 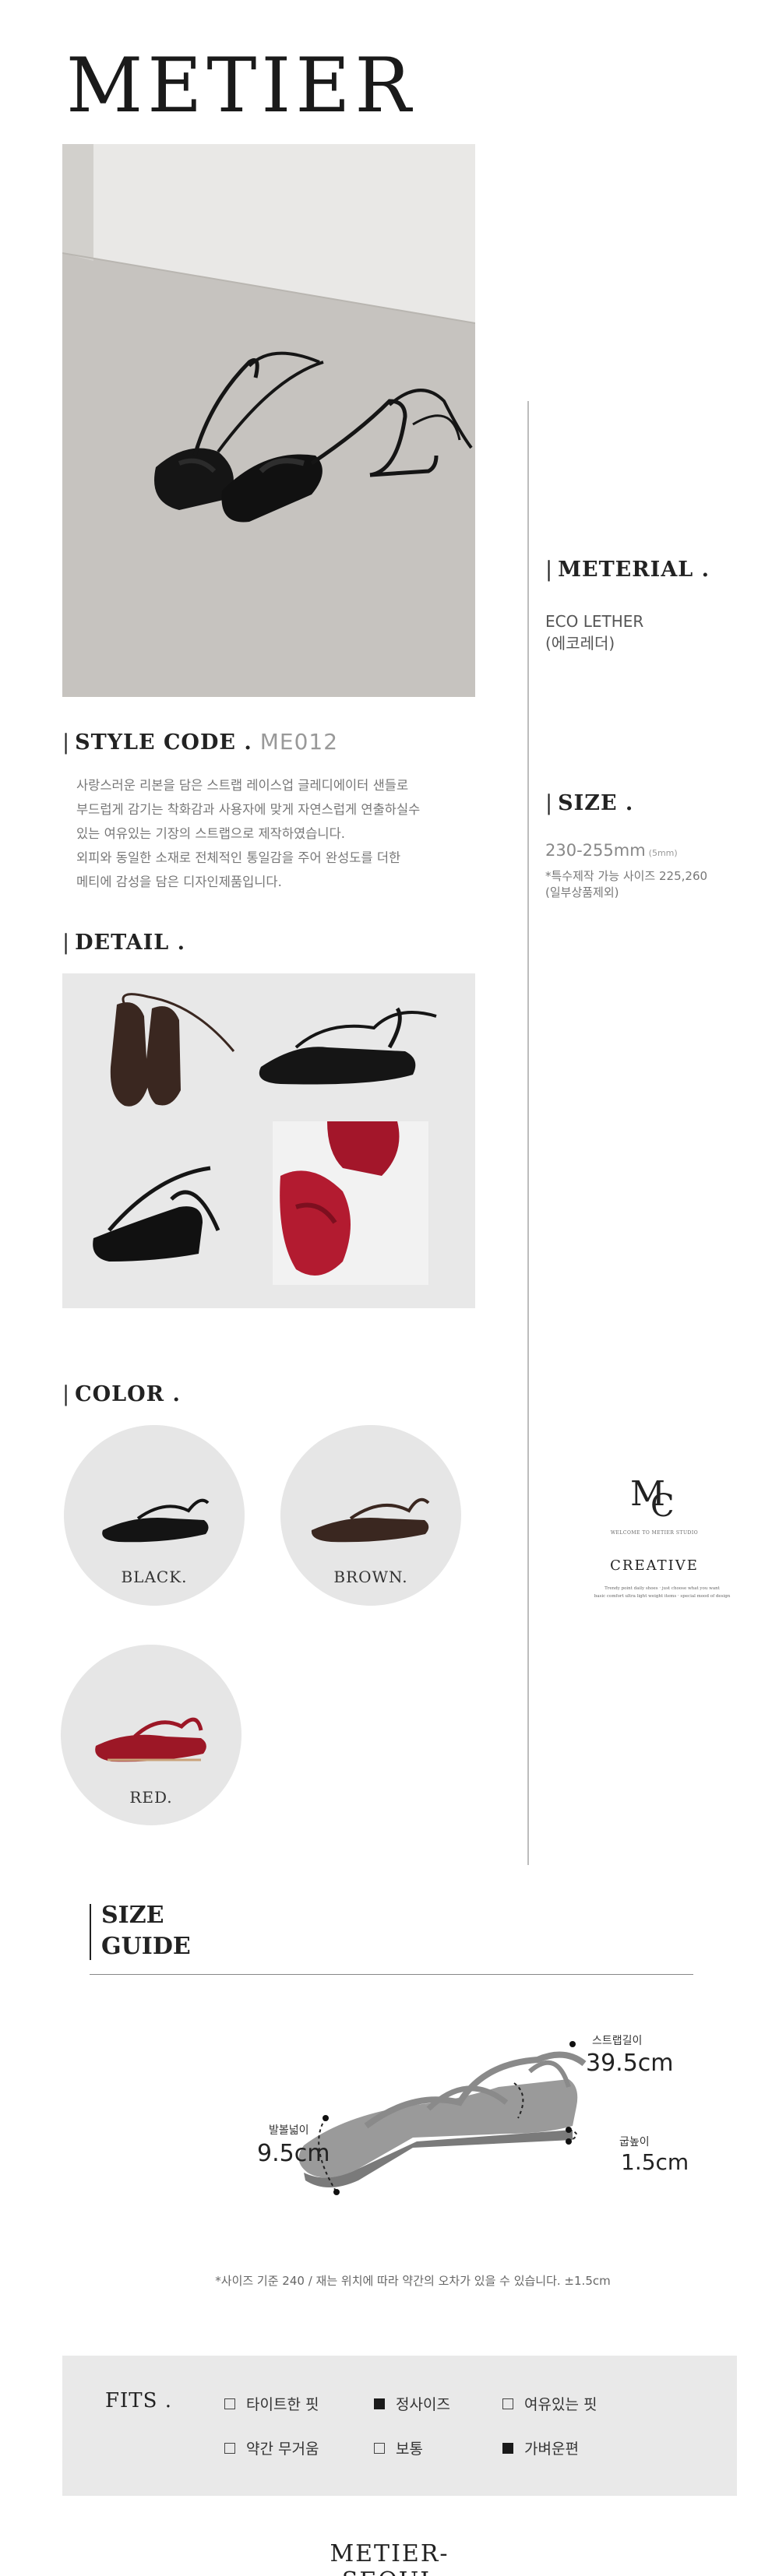 What do you see at coordinates (299, 742) in the screenshot?
I see `style-code-value: ME012` at bounding box center [299, 742].